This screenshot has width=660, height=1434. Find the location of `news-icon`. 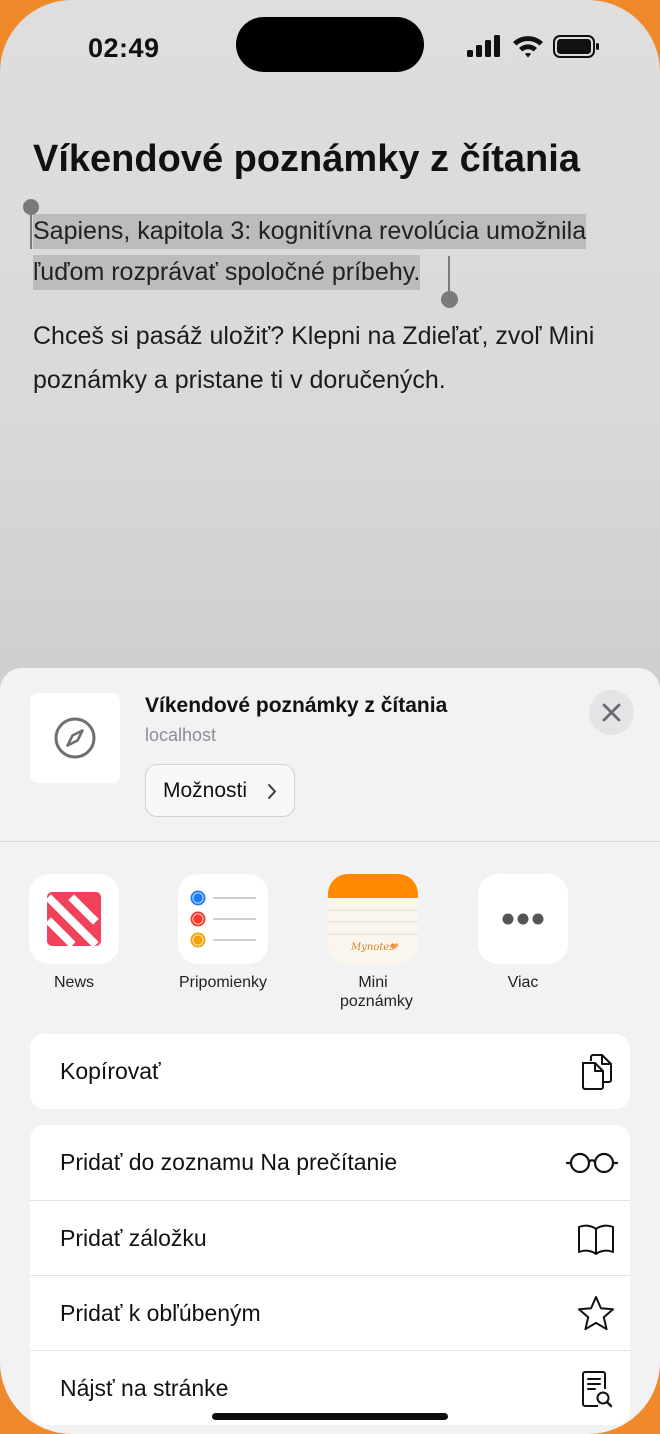

news-icon is located at coordinates (74, 919).